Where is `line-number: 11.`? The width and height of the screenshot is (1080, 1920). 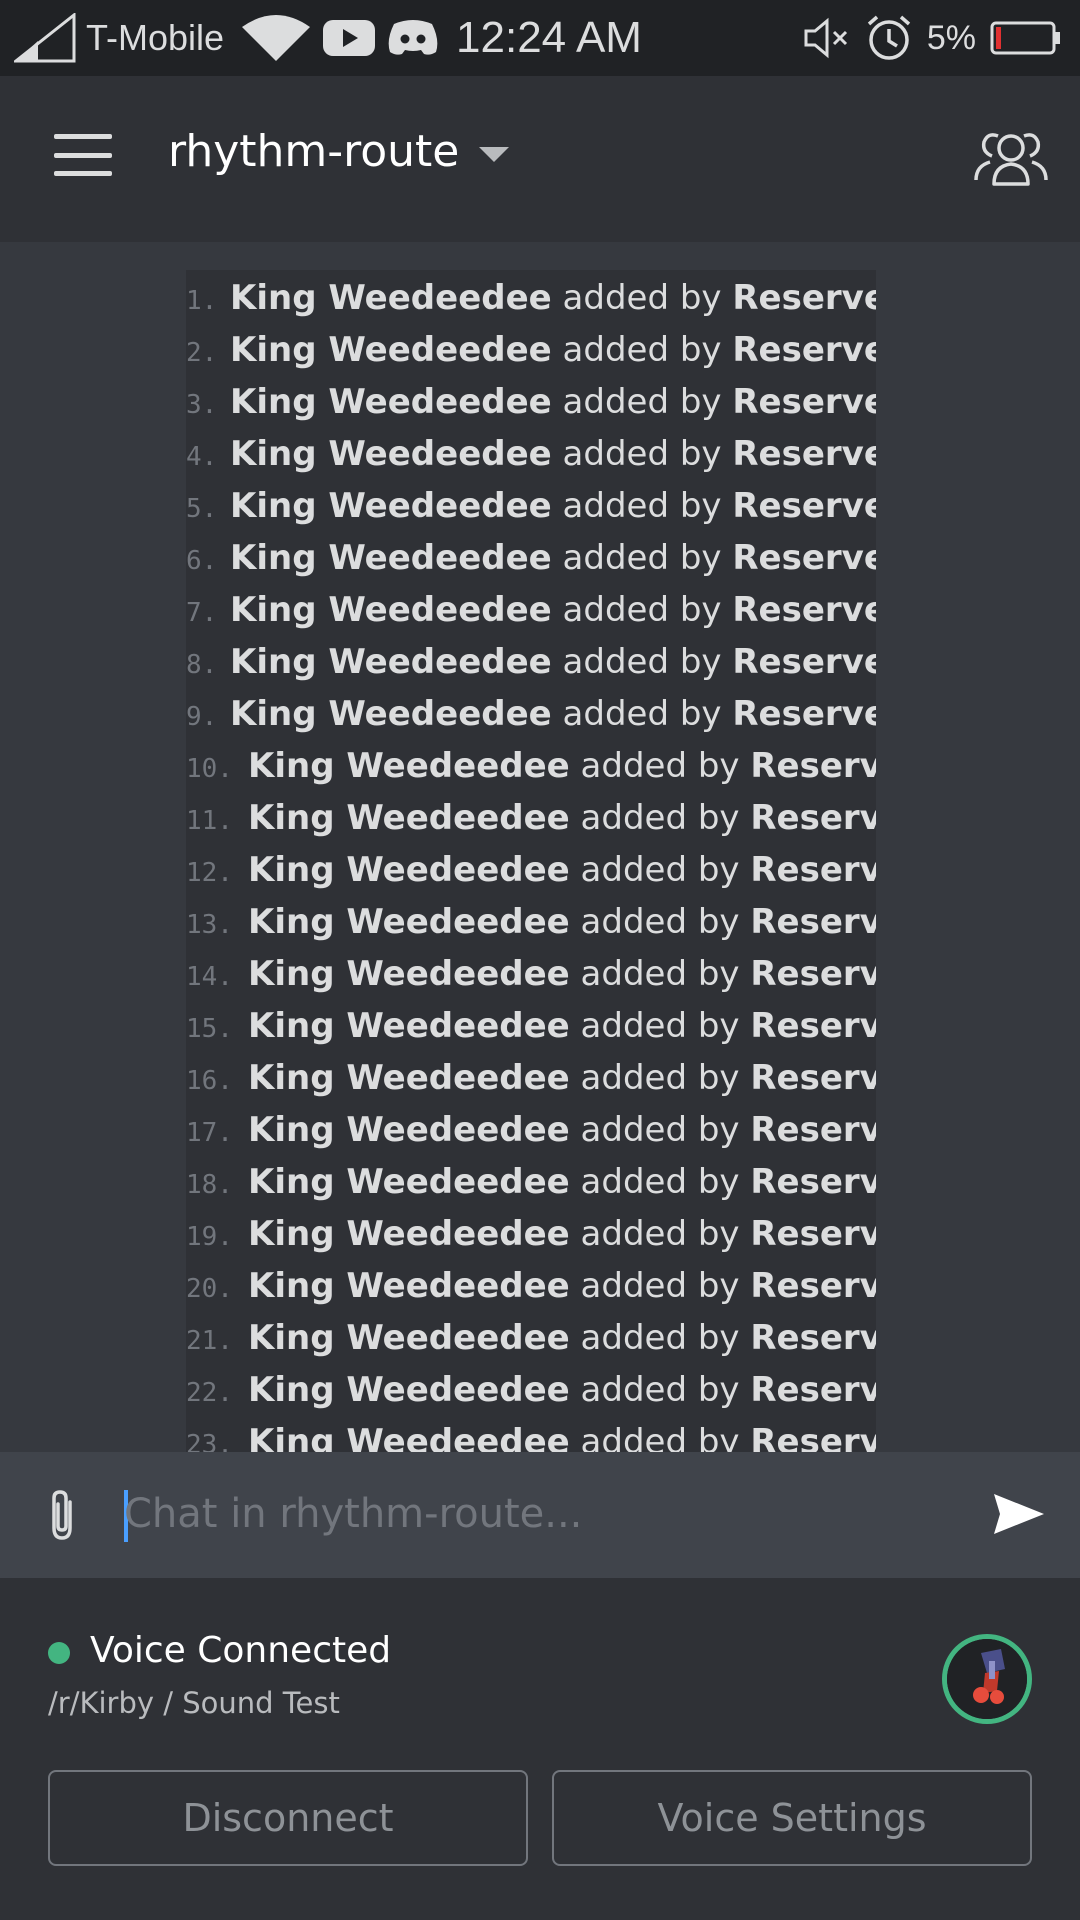 line-number: 11. is located at coordinates (209, 821).